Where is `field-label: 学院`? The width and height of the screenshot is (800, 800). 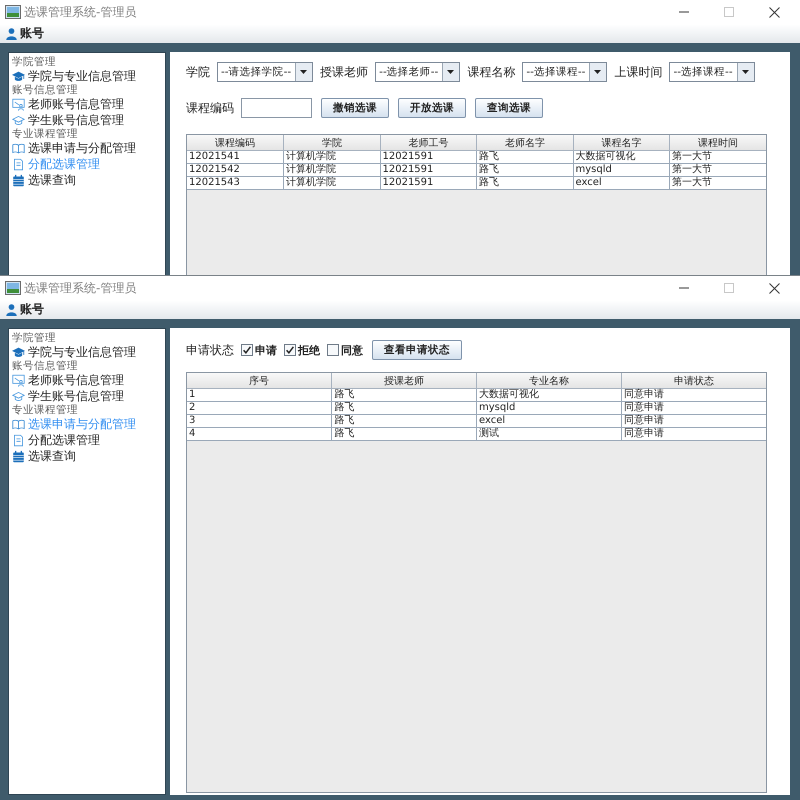
field-label: 学院 is located at coordinates (198, 72).